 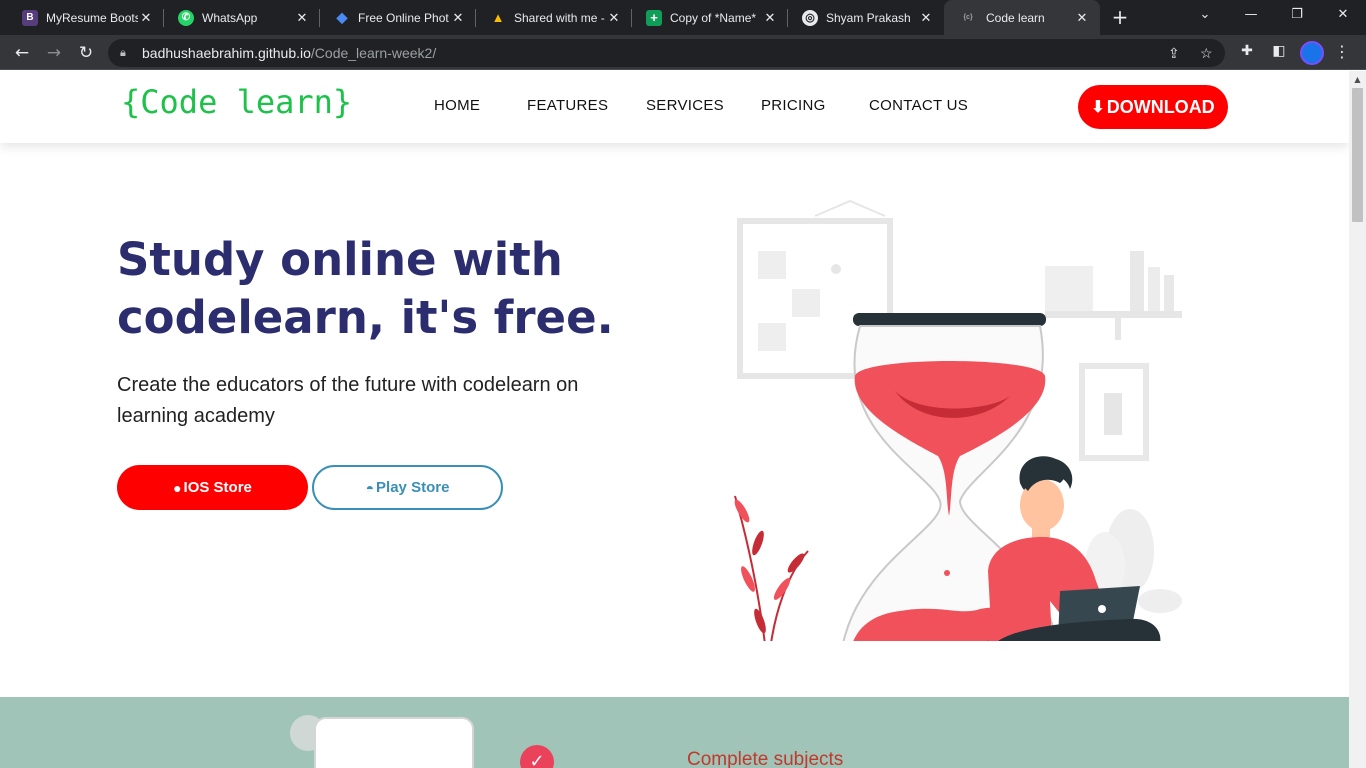 I want to click on nav-features: FEATURES, so click(x=567, y=105).